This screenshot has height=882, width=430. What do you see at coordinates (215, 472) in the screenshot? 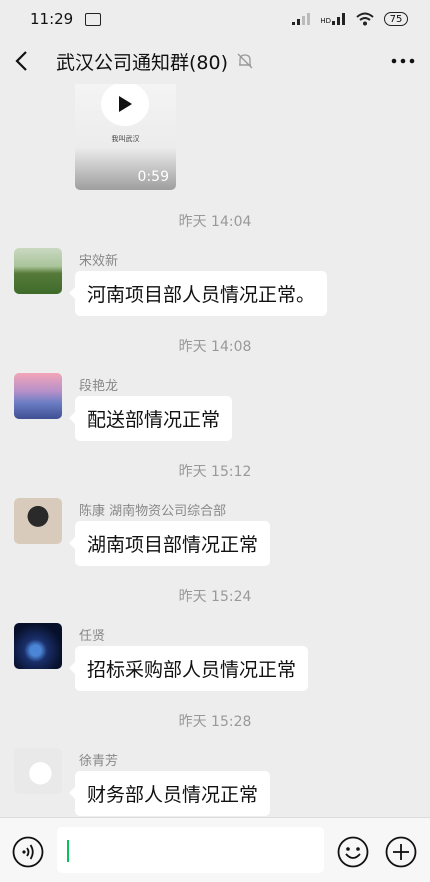
I see `timestamp: 昨天 15:12` at bounding box center [215, 472].